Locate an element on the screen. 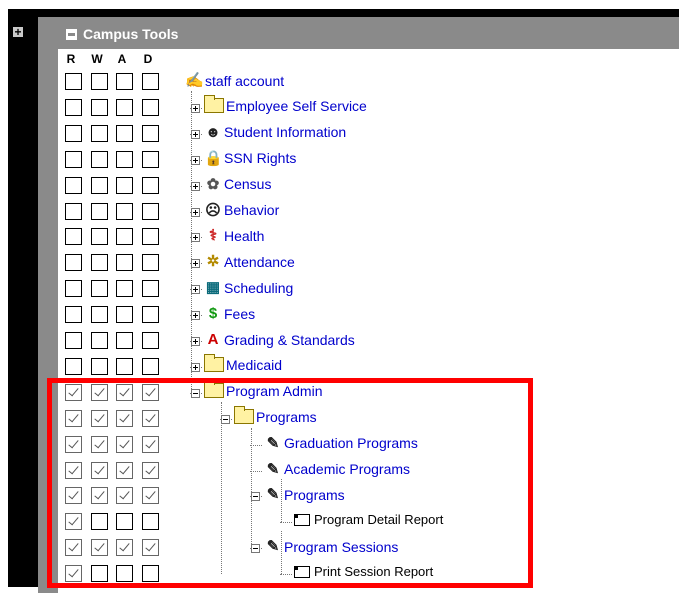 Image resolution: width=679 pixels, height=593 pixels. tree-node-label: Grading & Standards is located at coordinates (289, 340).